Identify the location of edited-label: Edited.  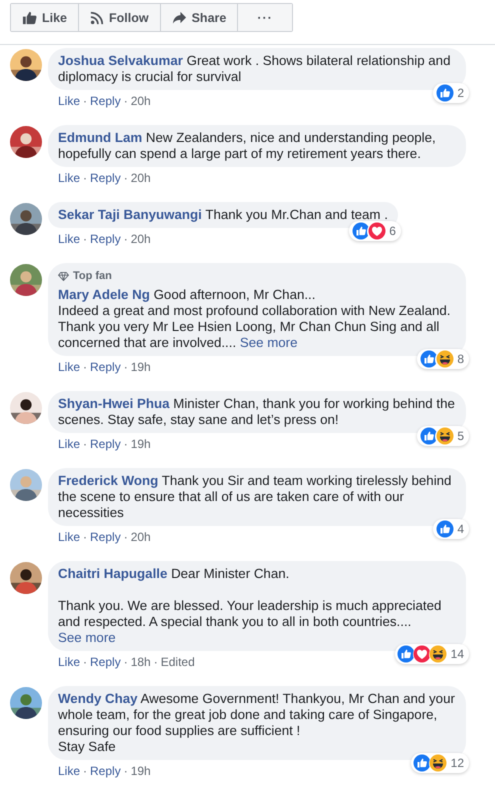
(177, 662).